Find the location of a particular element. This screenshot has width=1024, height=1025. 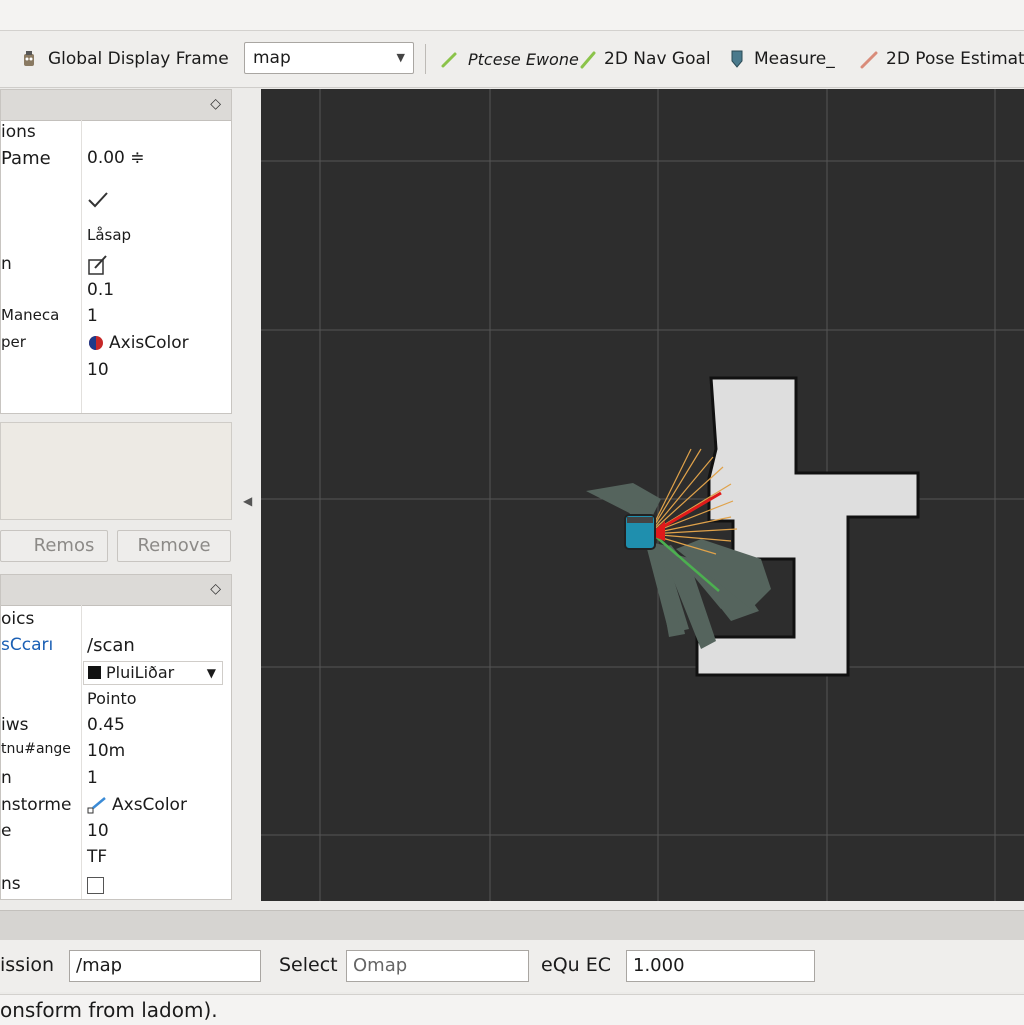

bottom-input-2: Omap is located at coordinates (437, 966).